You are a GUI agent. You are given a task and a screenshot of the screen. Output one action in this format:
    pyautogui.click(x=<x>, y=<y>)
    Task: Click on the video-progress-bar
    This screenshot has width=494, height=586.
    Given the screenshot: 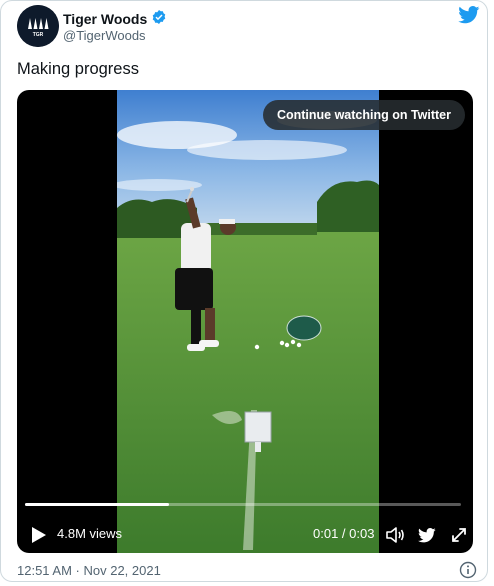 What is the action you would take?
    pyautogui.click(x=243, y=504)
    